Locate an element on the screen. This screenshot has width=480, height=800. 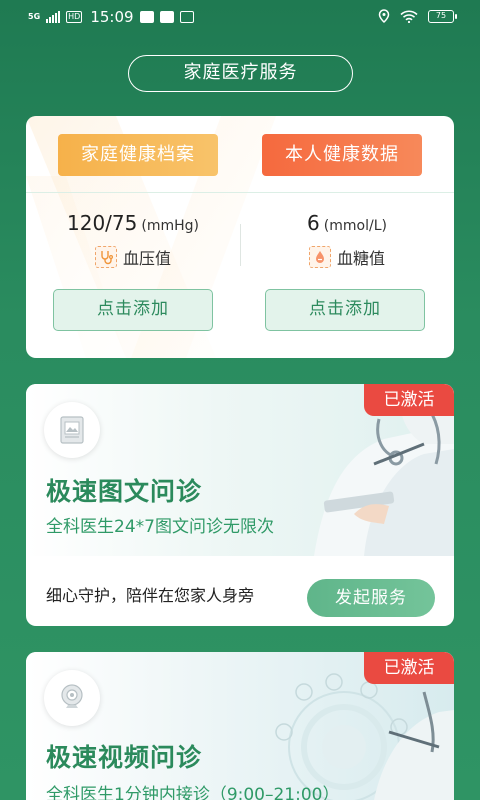
blood-sugar-unit: (mmol/L) is located at coordinates (355, 226).